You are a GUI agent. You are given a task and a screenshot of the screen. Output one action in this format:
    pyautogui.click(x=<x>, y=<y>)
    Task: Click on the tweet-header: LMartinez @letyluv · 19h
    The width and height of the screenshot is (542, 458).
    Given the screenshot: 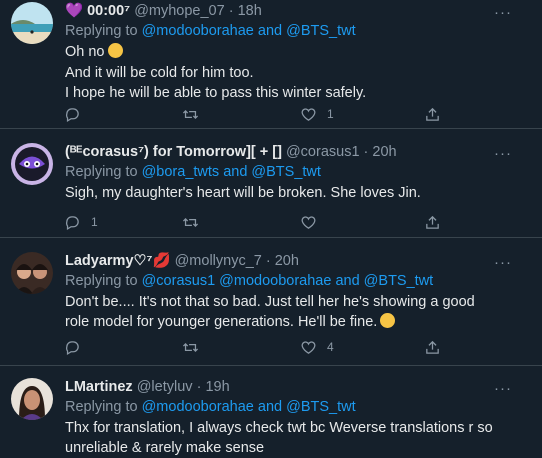 What is the action you would take?
    pyautogui.click(x=283, y=387)
    